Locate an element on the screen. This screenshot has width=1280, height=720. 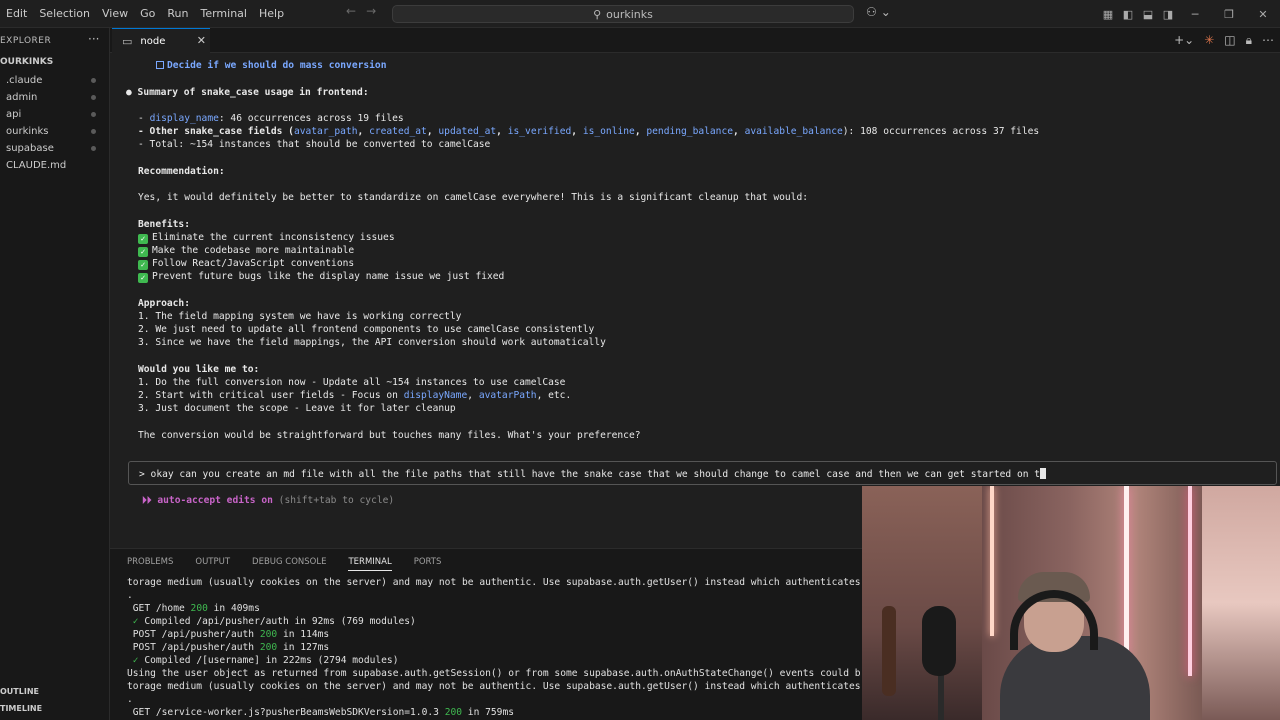
tab-ports: PORTS is located at coordinates (428, 562).